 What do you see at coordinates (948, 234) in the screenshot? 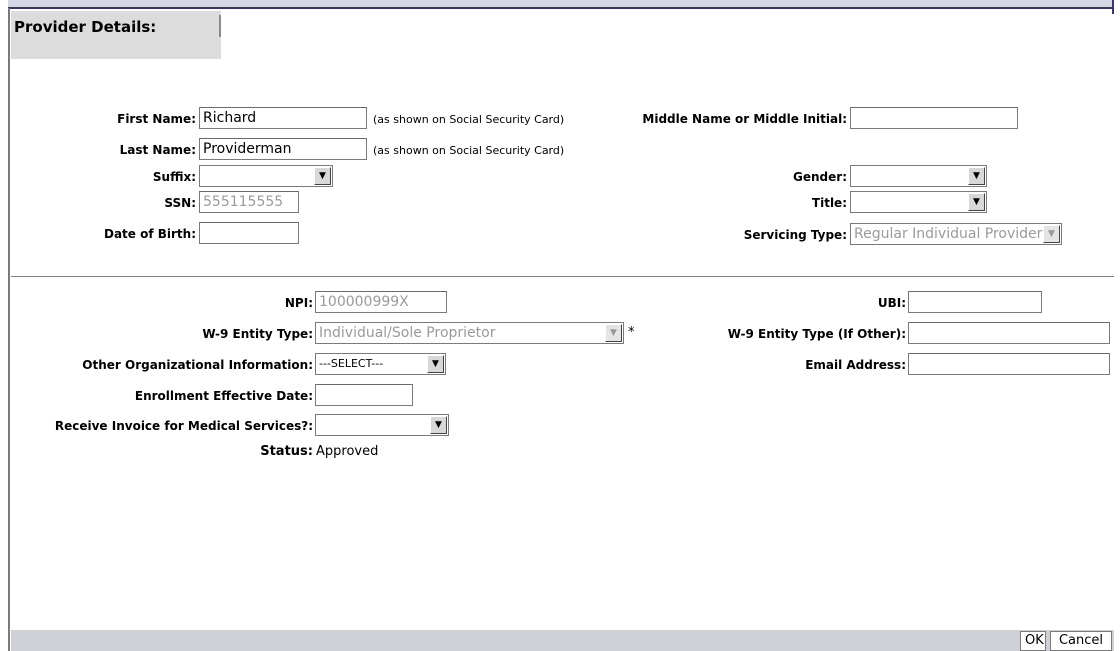
I see `servicing-type-value: Regular Individual Provider` at bounding box center [948, 234].